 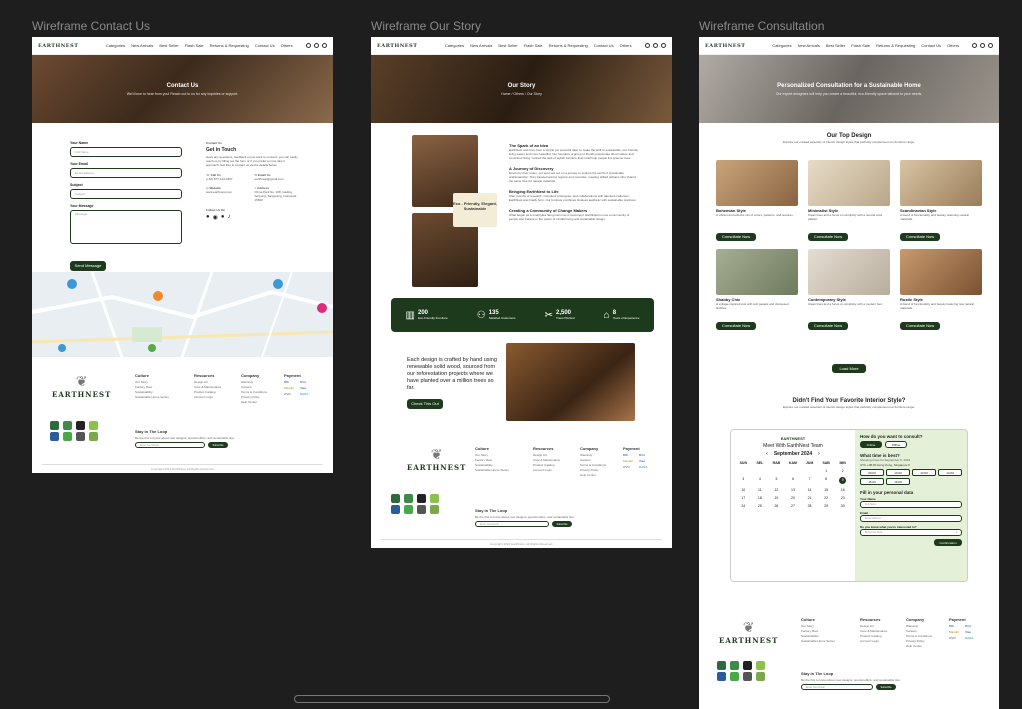 I want to click on calendar-day: 24, so click(x=743, y=506).